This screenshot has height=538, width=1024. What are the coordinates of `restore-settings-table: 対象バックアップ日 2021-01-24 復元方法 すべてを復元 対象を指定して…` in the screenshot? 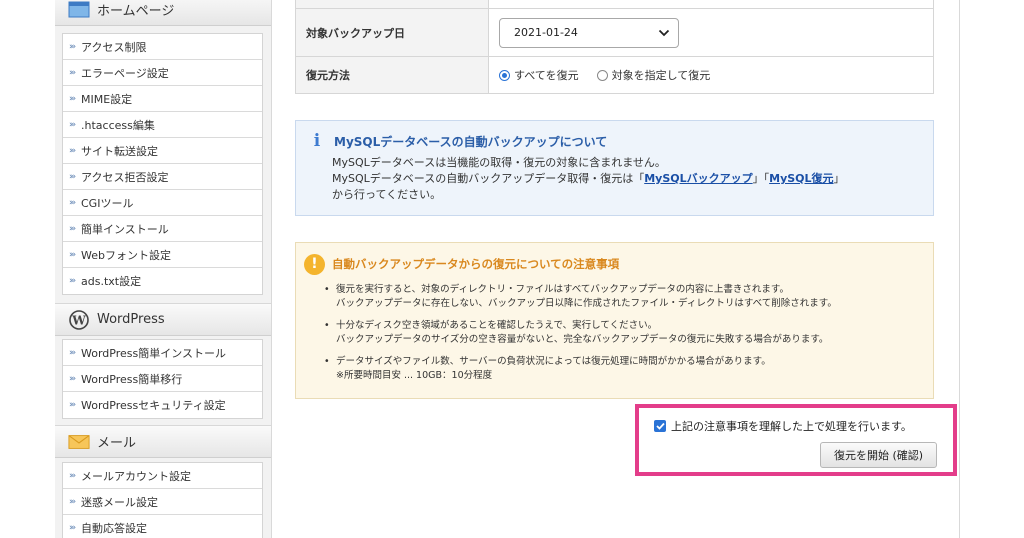 It's located at (614, 47).